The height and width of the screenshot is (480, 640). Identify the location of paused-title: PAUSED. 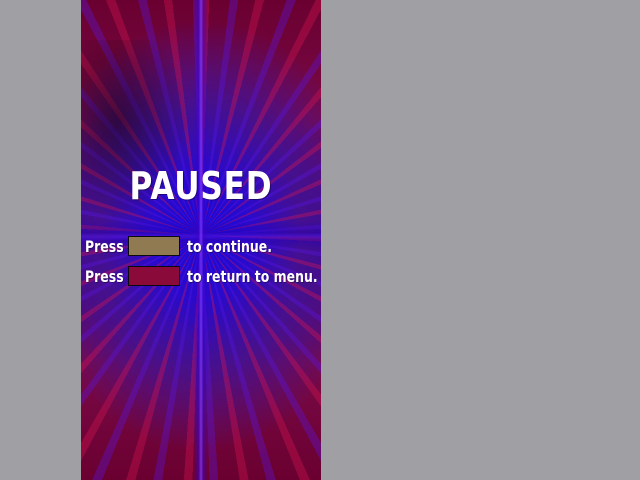
(201, 186).